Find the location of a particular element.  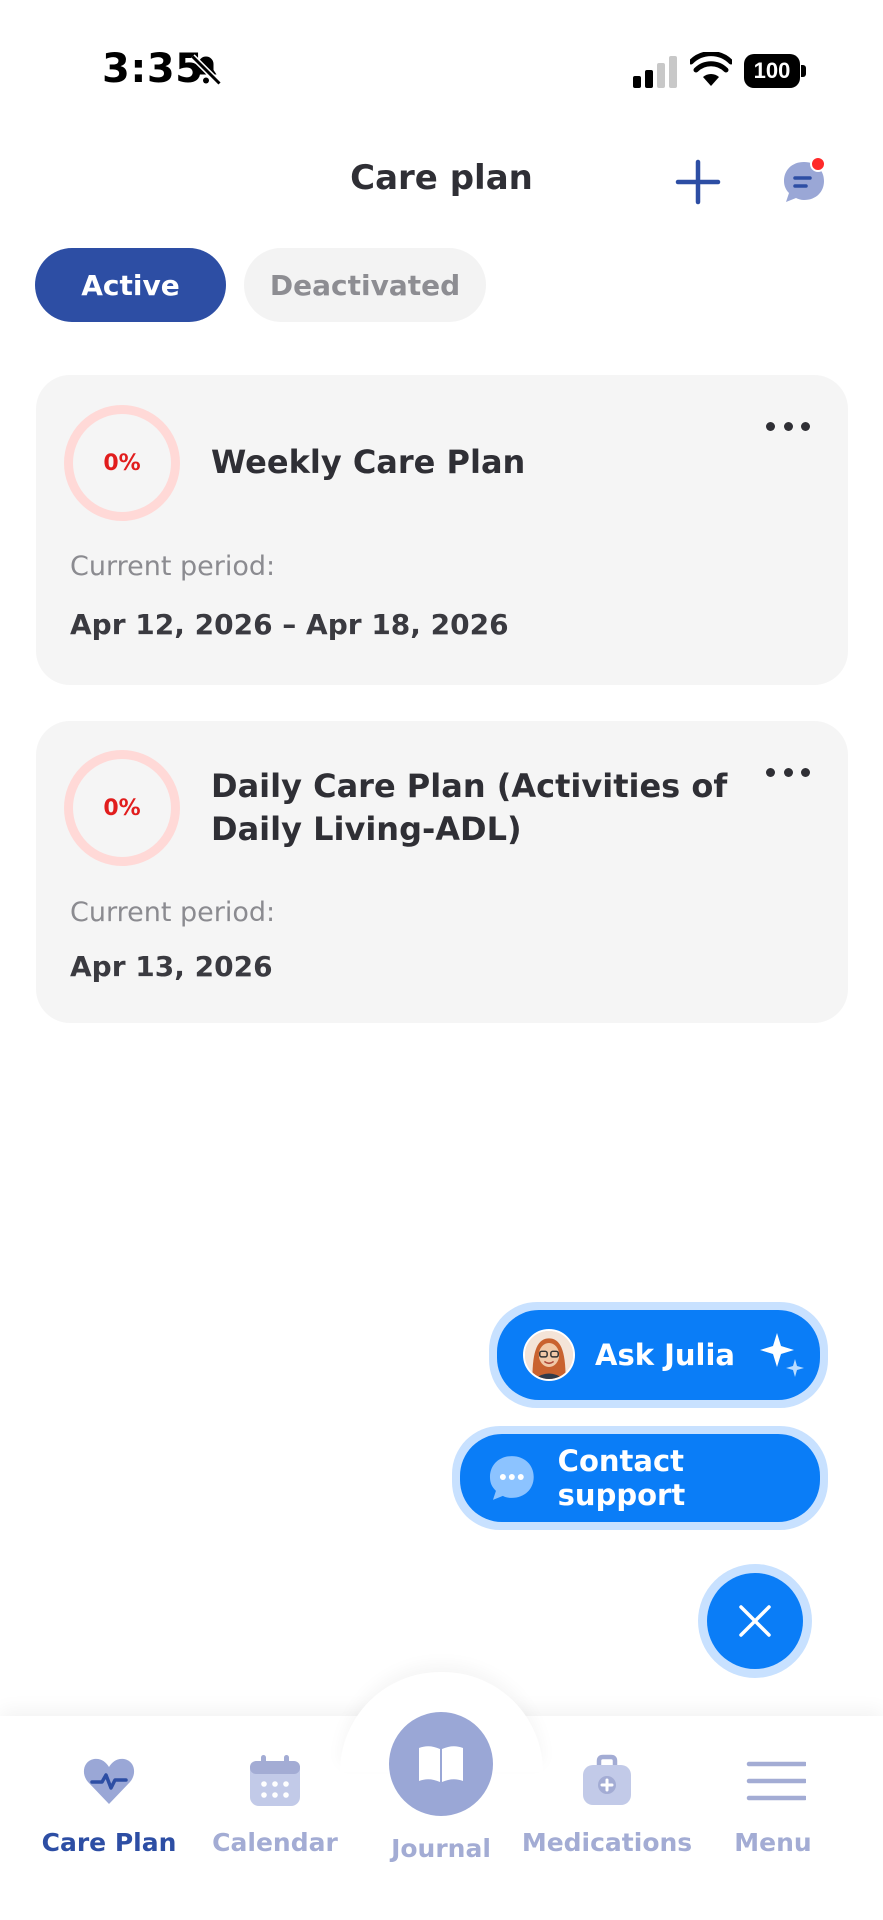

bell-slash-icon is located at coordinates (206, 70).